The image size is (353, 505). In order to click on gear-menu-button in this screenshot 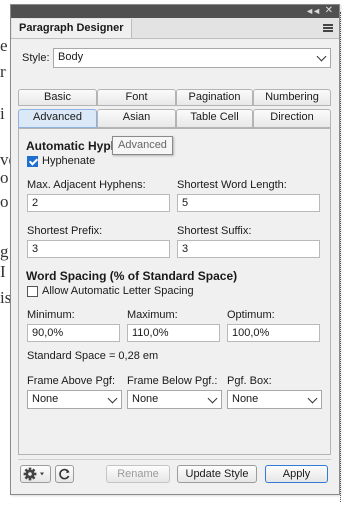, I will do `click(35, 474)`.